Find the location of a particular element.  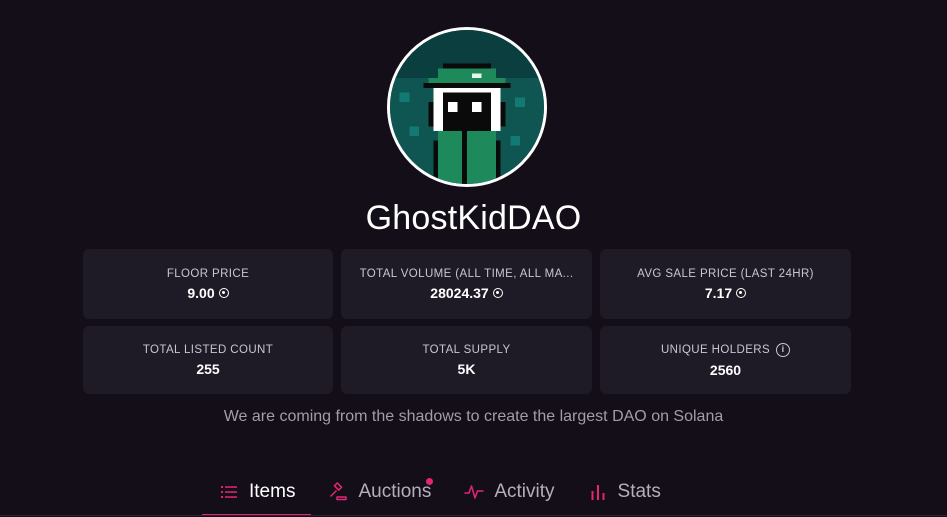

stat-value: 255 is located at coordinates (208, 368).